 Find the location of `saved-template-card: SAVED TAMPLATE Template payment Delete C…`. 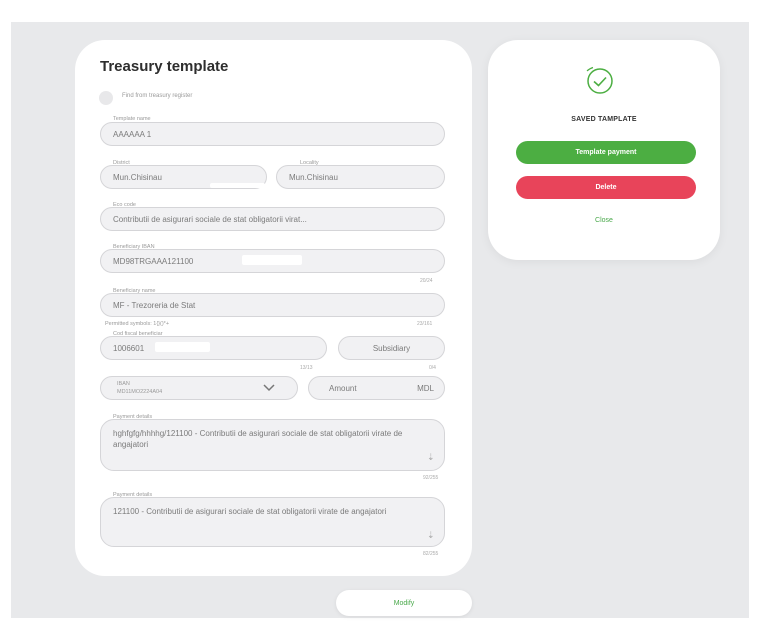

saved-template-card: SAVED TAMPLATE Template payment Delete C… is located at coordinates (604, 150).